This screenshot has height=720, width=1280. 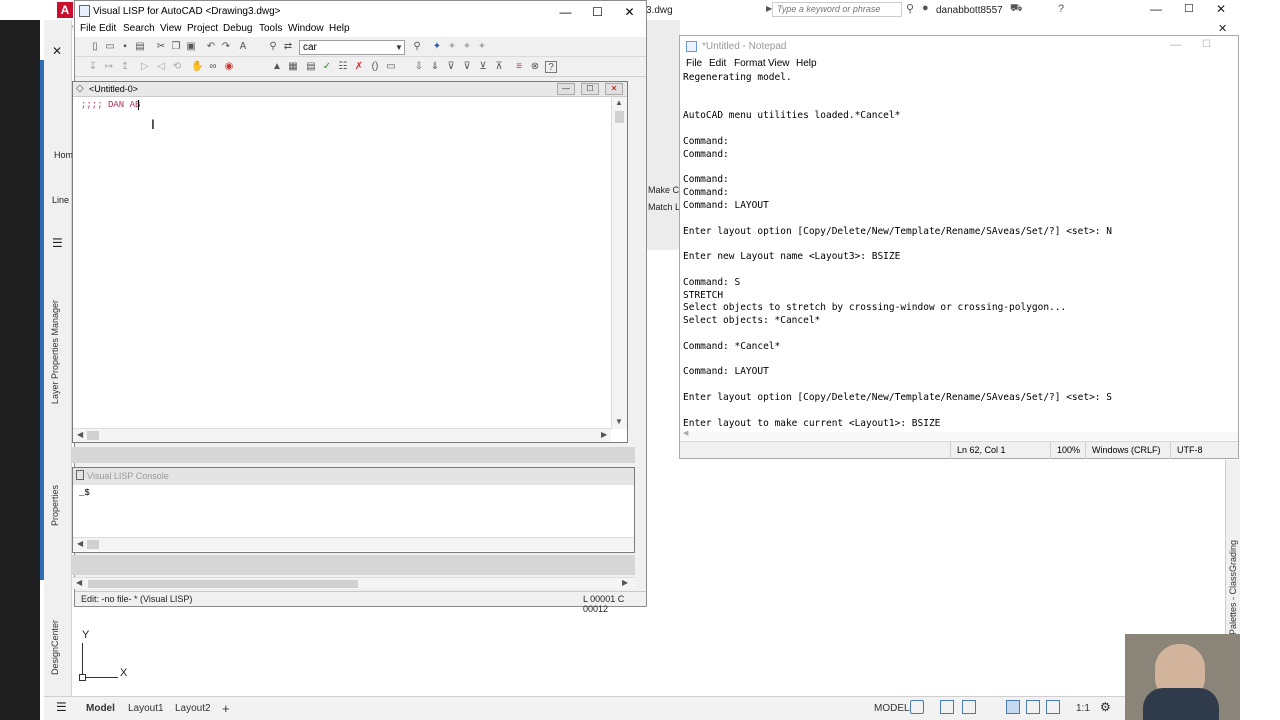 What do you see at coordinates (237, 28) in the screenshot?
I see `menu-debug: Debug` at bounding box center [237, 28].